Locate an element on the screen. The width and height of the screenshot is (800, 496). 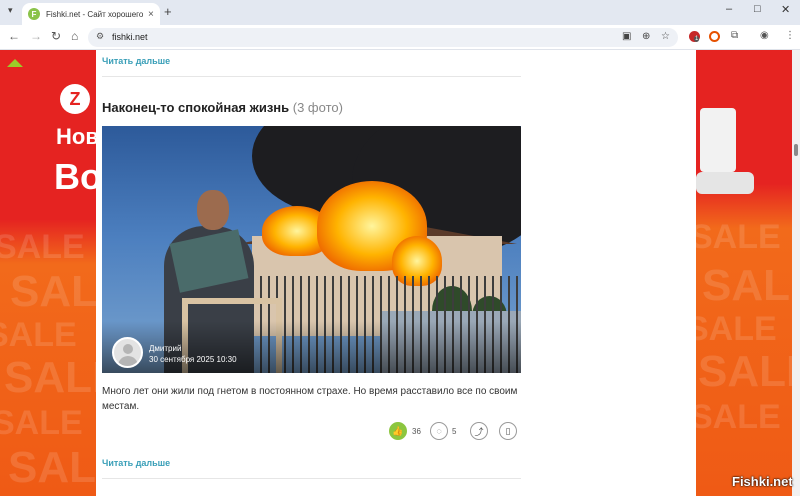
ad-robot-base-image is located at coordinates (725, 183).